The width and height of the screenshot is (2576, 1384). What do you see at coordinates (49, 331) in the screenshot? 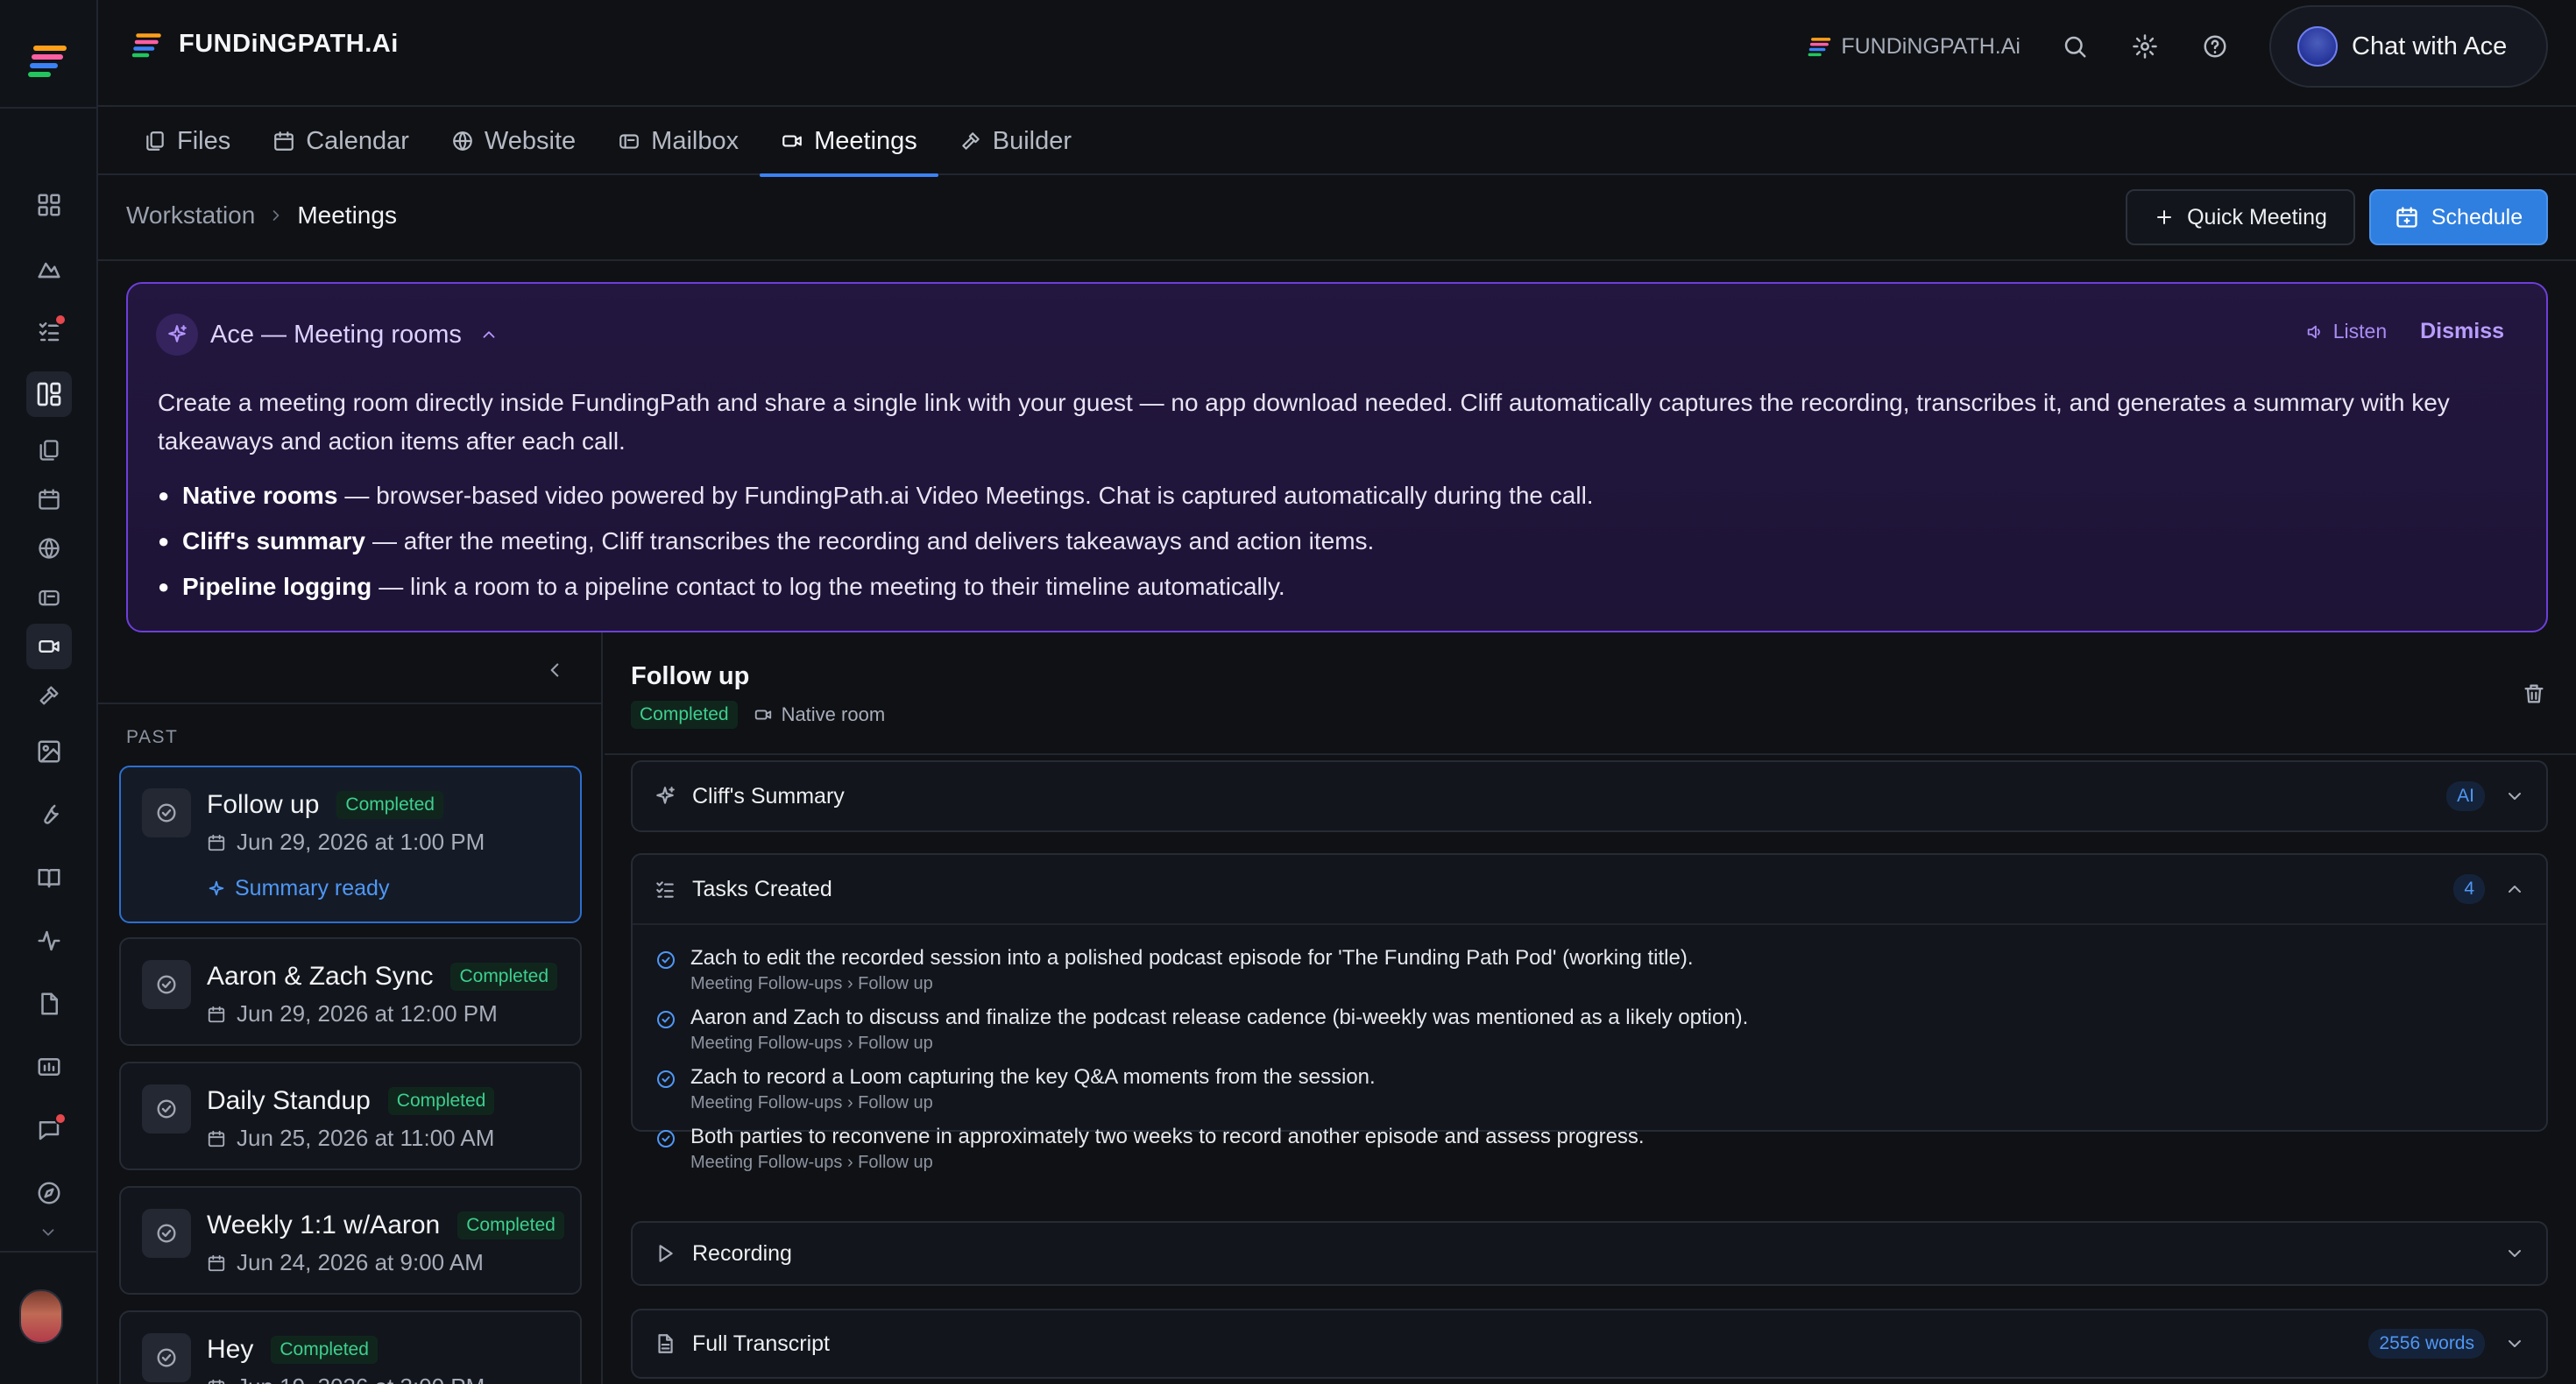
I see `tasks-icon` at bounding box center [49, 331].